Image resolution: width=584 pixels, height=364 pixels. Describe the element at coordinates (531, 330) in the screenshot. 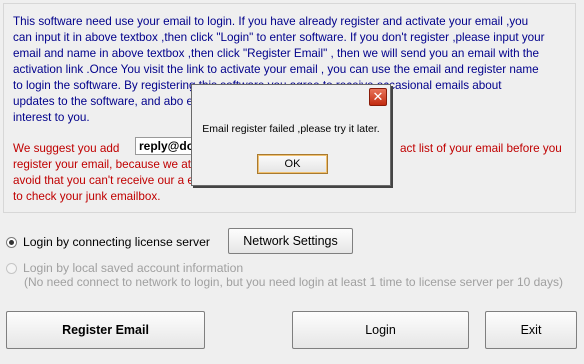

I see `exit-button: Exit` at that location.